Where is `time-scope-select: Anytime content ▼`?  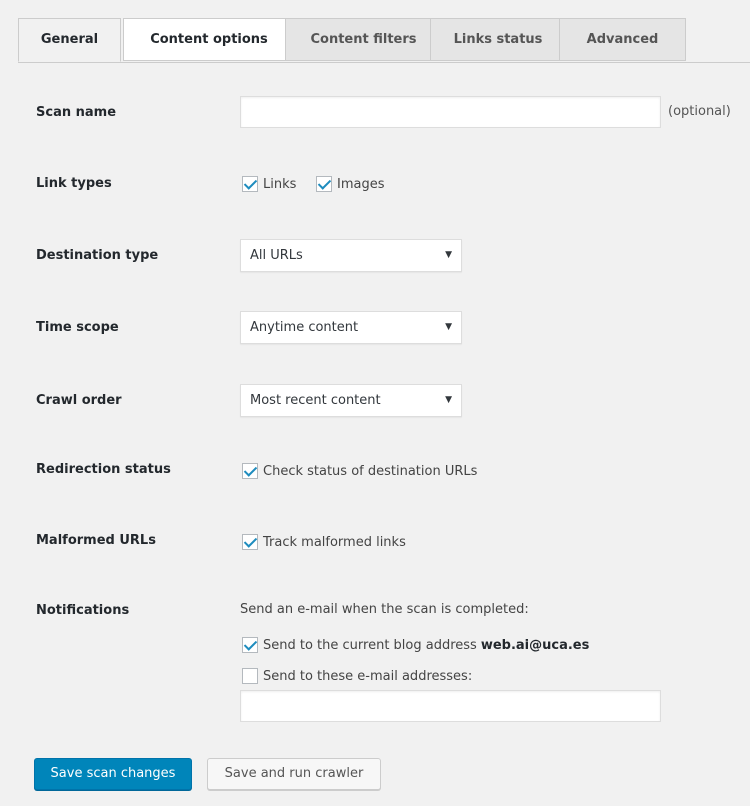
time-scope-select: Anytime content ▼ is located at coordinates (351, 327).